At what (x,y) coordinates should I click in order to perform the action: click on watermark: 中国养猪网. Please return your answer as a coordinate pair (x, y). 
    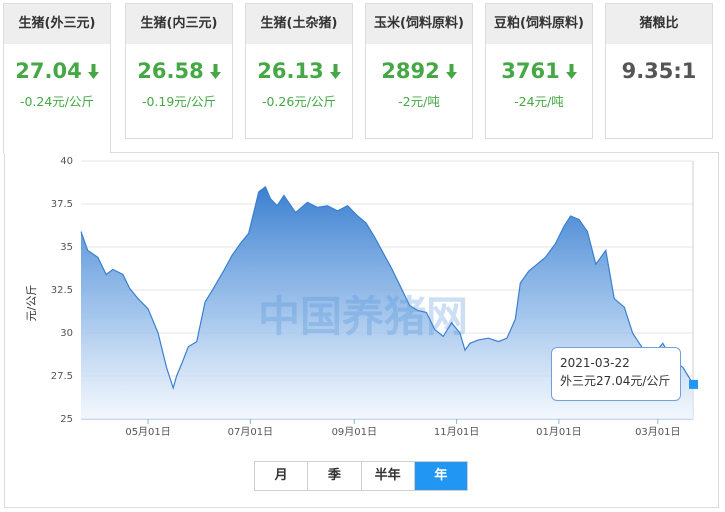
    Looking at the image, I should click on (363, 316).